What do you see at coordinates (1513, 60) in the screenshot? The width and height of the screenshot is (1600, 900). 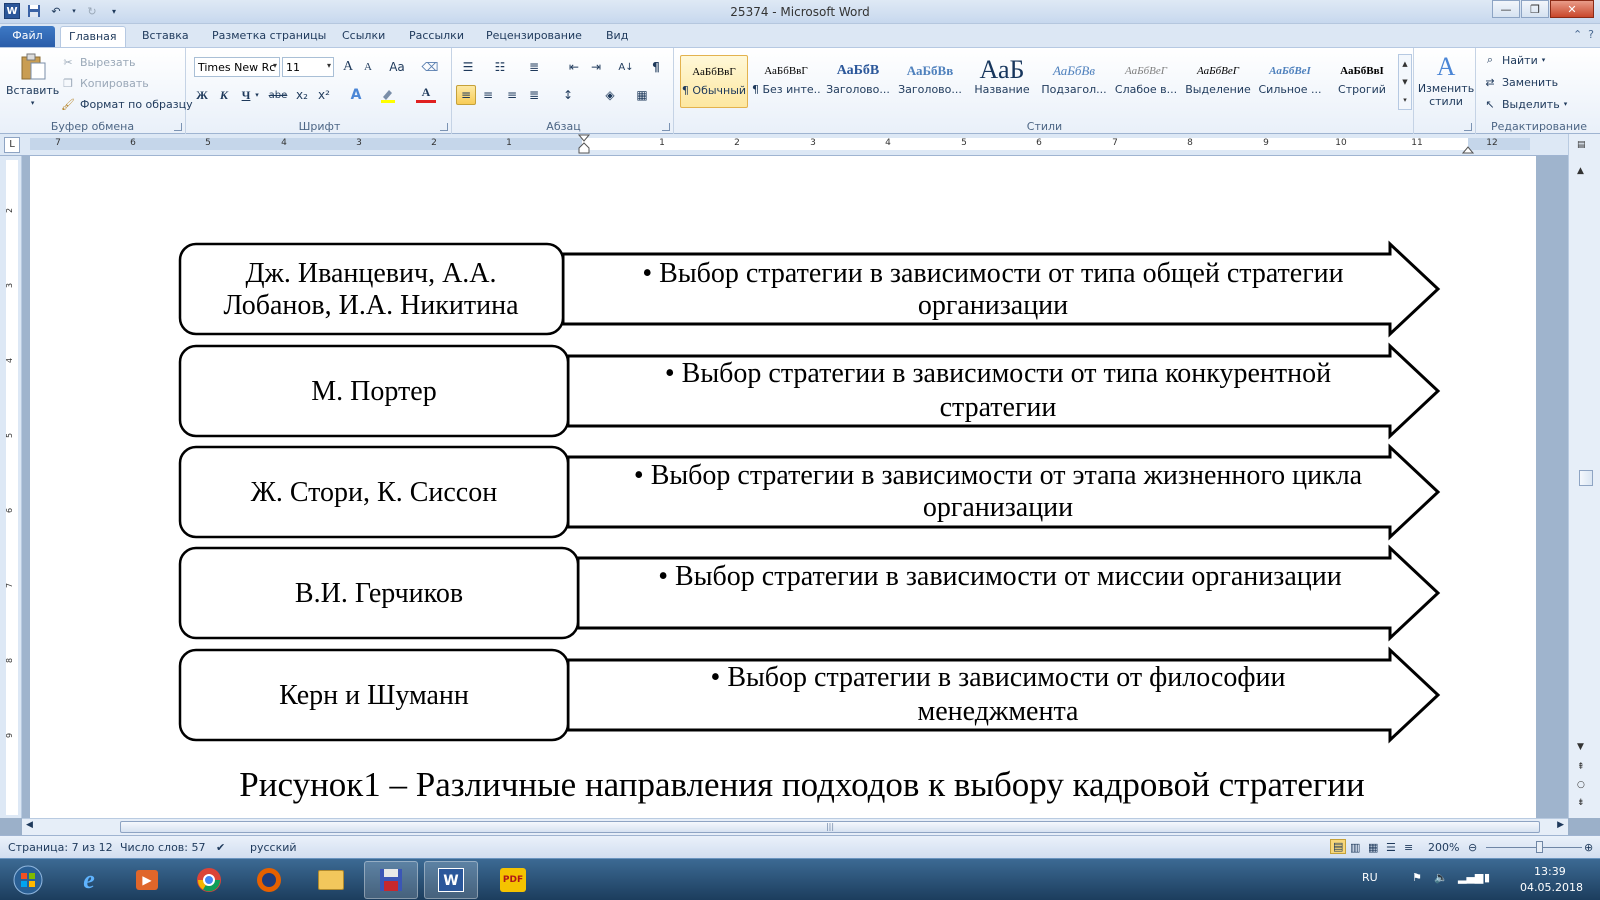 I see `find-button: ⌕ Найти ▾` at bounding box center [1513, 60].